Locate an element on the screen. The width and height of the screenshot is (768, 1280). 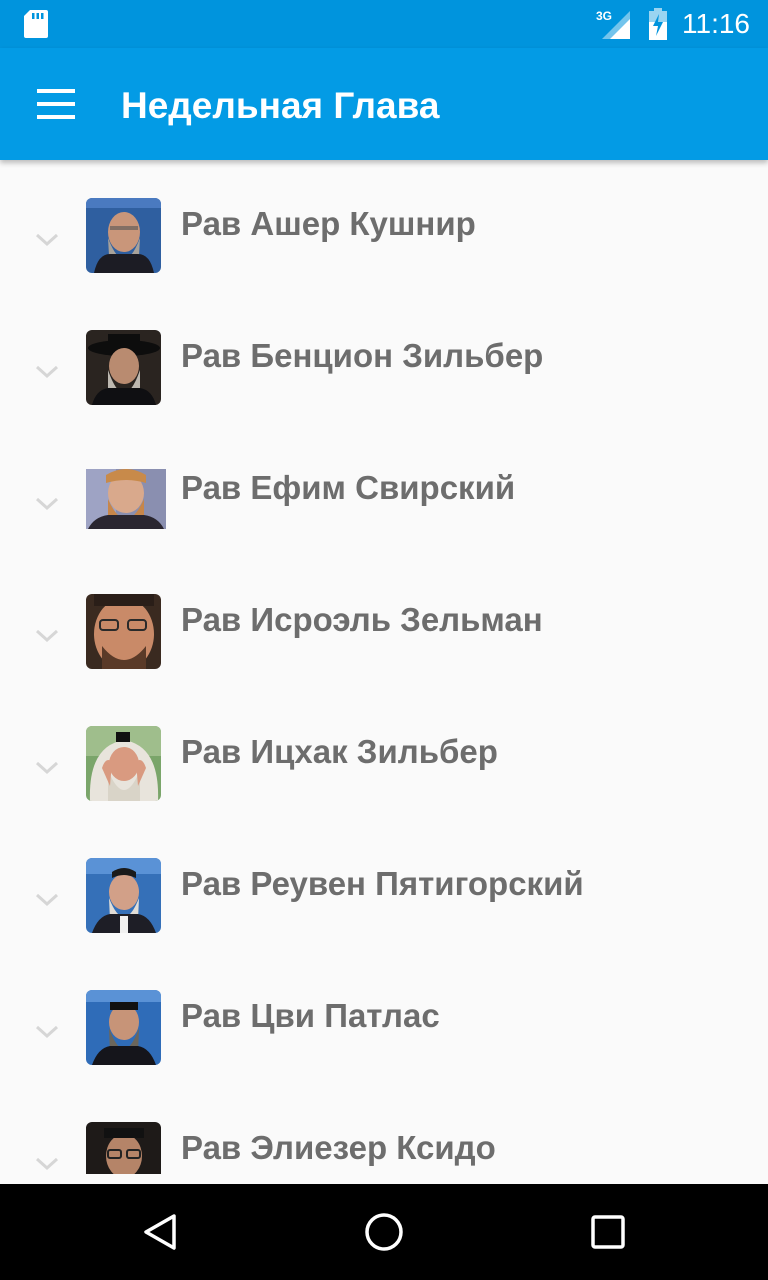
list-item: Рав Цви Патлас is located at coordinates (384, 1018).